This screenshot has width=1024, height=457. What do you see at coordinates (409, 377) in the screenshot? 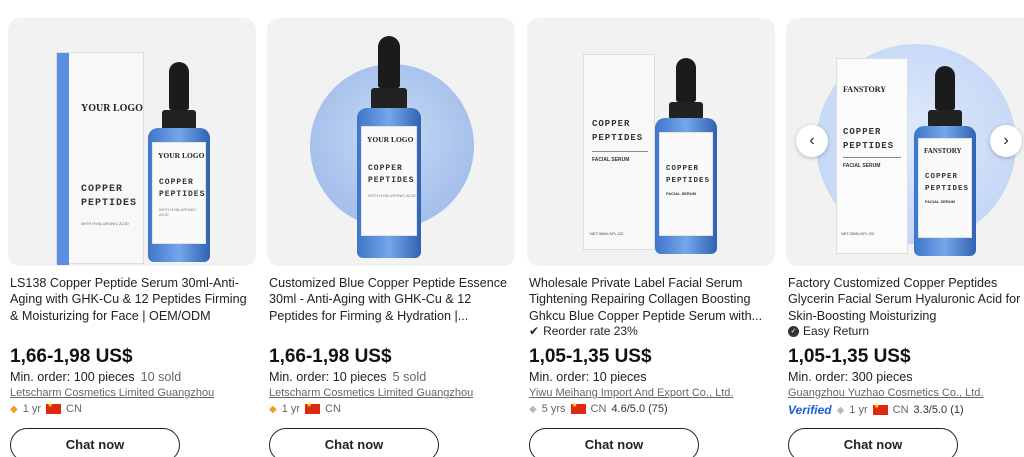
I see `sold-count: 5 sold` at bounding box center [409, 377].